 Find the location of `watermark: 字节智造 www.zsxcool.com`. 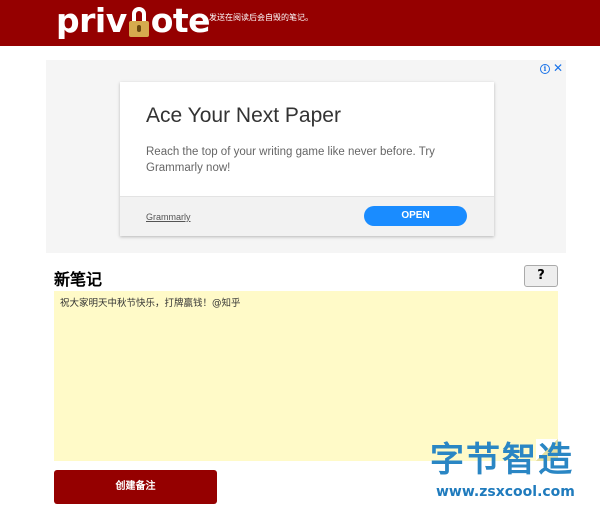

watermark: 字节智造 www.zsxcool.com is located at coordinates (515, 474).